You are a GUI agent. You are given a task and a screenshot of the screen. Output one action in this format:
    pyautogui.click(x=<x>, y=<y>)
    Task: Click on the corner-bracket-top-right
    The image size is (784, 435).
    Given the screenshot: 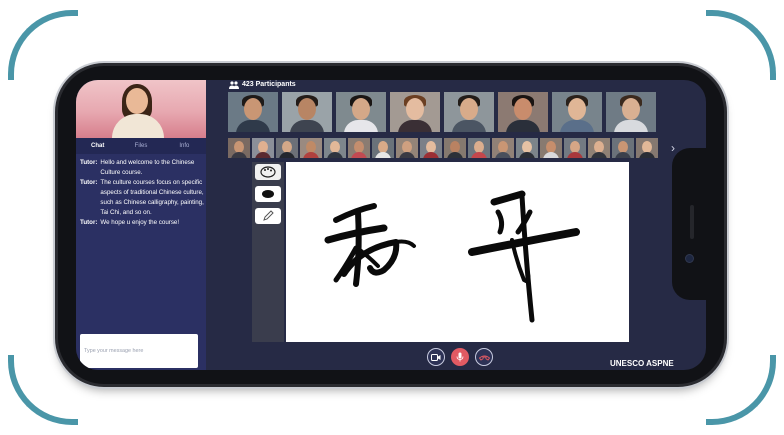 What is the action you would take?
    pyautogui.click(x=741, y=45)
    